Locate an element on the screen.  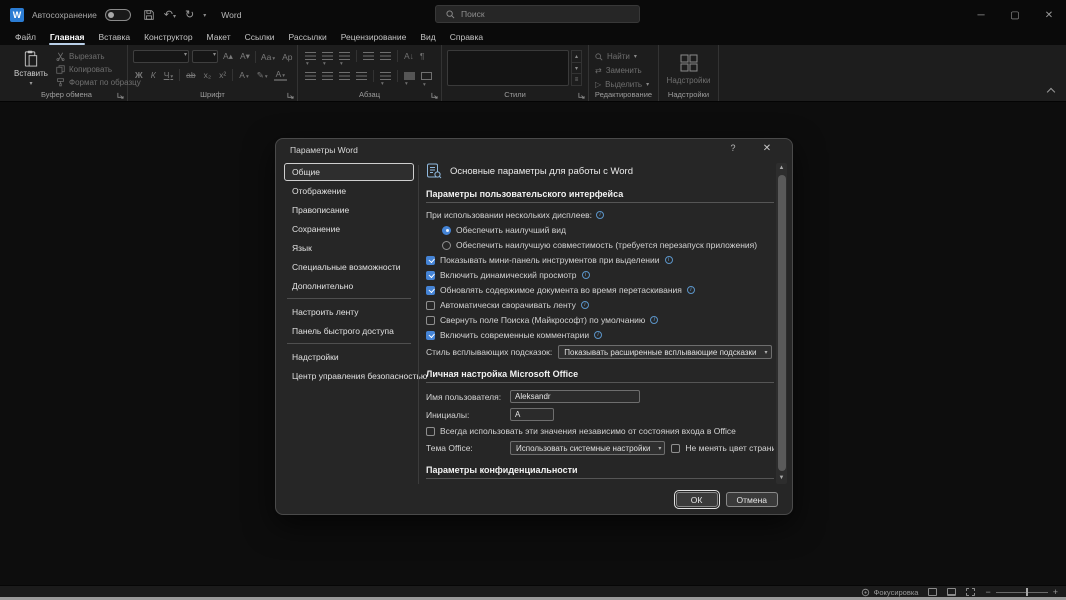
subscript-button: х₂ is located at coordinates (208, 75).